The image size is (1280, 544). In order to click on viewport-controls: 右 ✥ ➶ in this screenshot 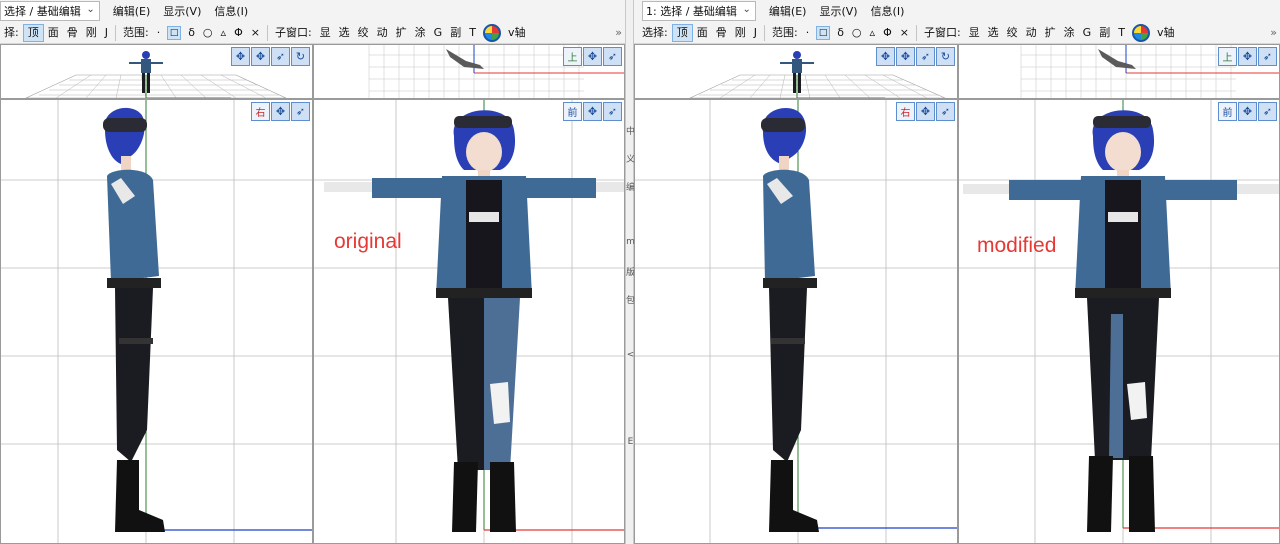, I will do `click(925, 111)`.